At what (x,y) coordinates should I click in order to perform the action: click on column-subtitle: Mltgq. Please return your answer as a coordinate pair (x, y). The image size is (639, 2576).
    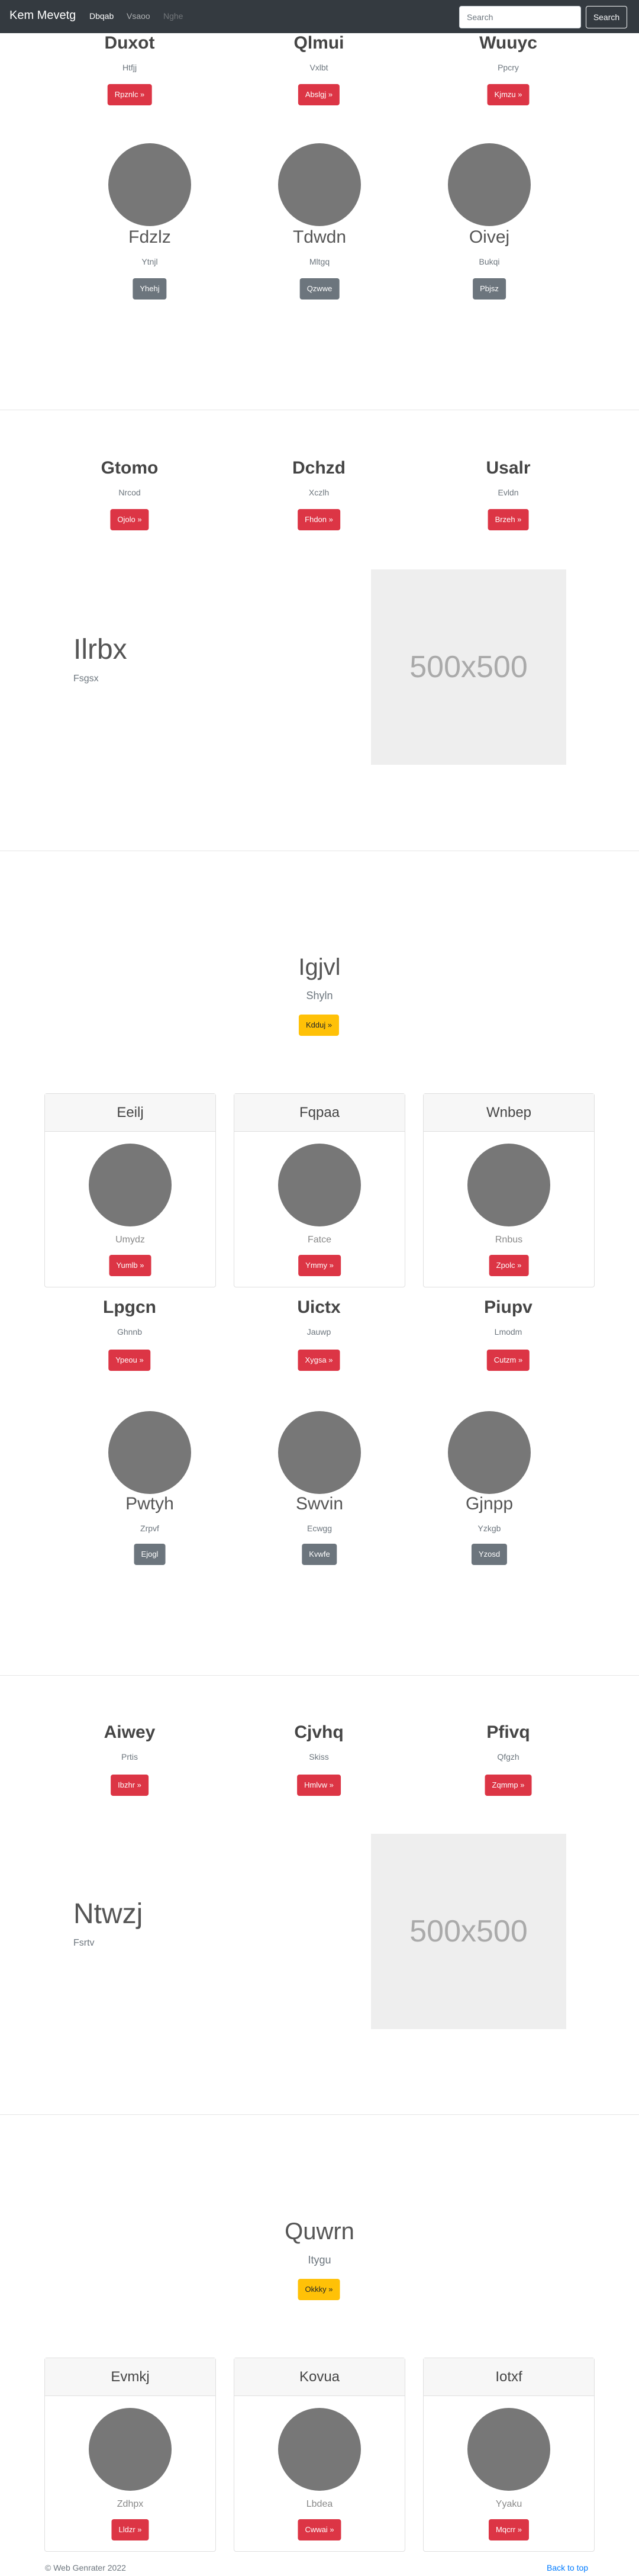
    Looking at the image, I should click on (319, 261).